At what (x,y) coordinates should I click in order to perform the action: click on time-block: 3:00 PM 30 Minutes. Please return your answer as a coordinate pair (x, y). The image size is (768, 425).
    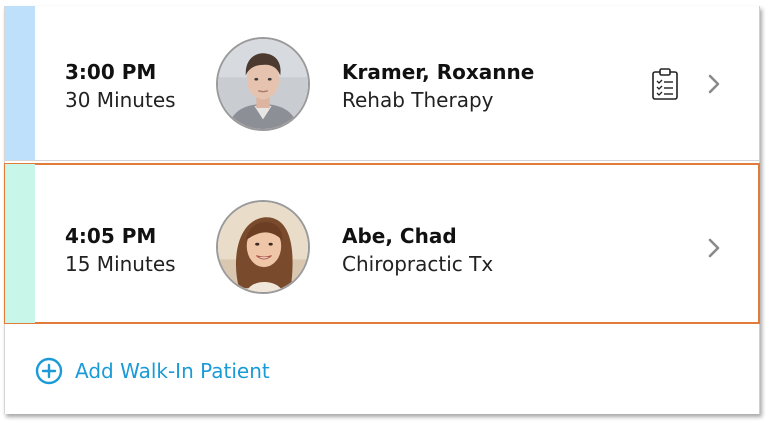
    Looking at the image, I should click on (120, 86).